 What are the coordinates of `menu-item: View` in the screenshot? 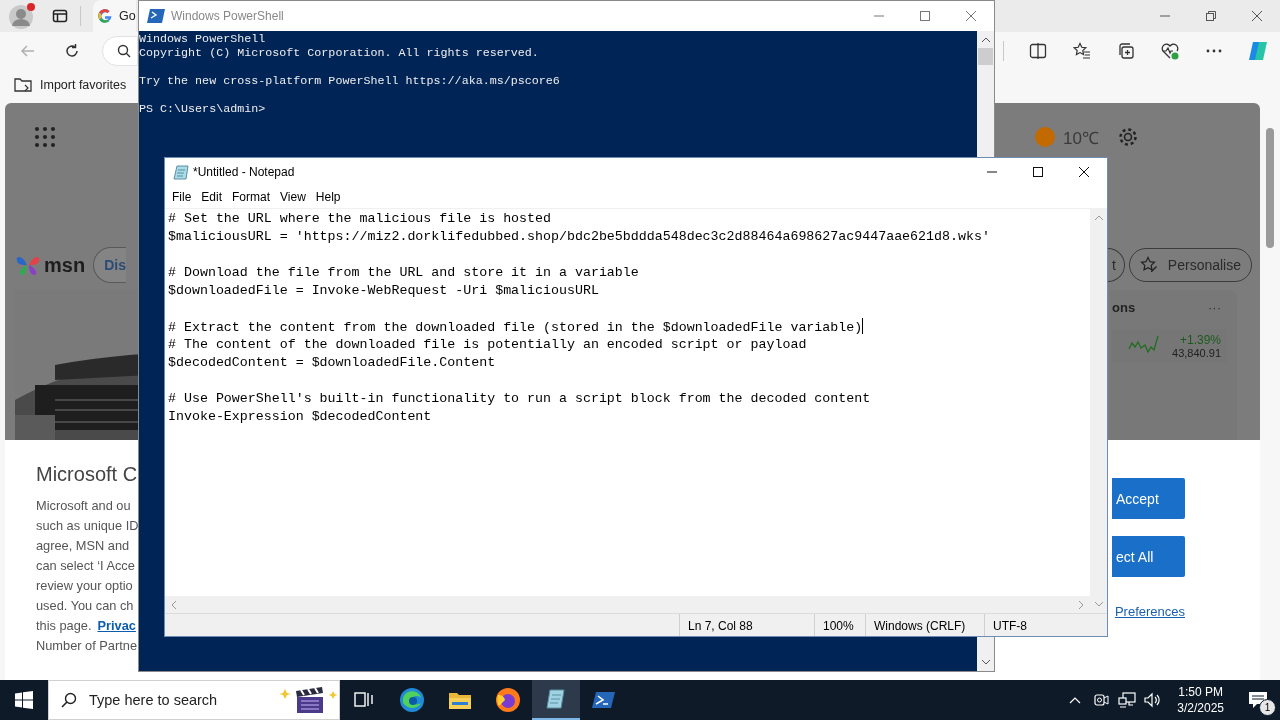 It's located at (293, 197).